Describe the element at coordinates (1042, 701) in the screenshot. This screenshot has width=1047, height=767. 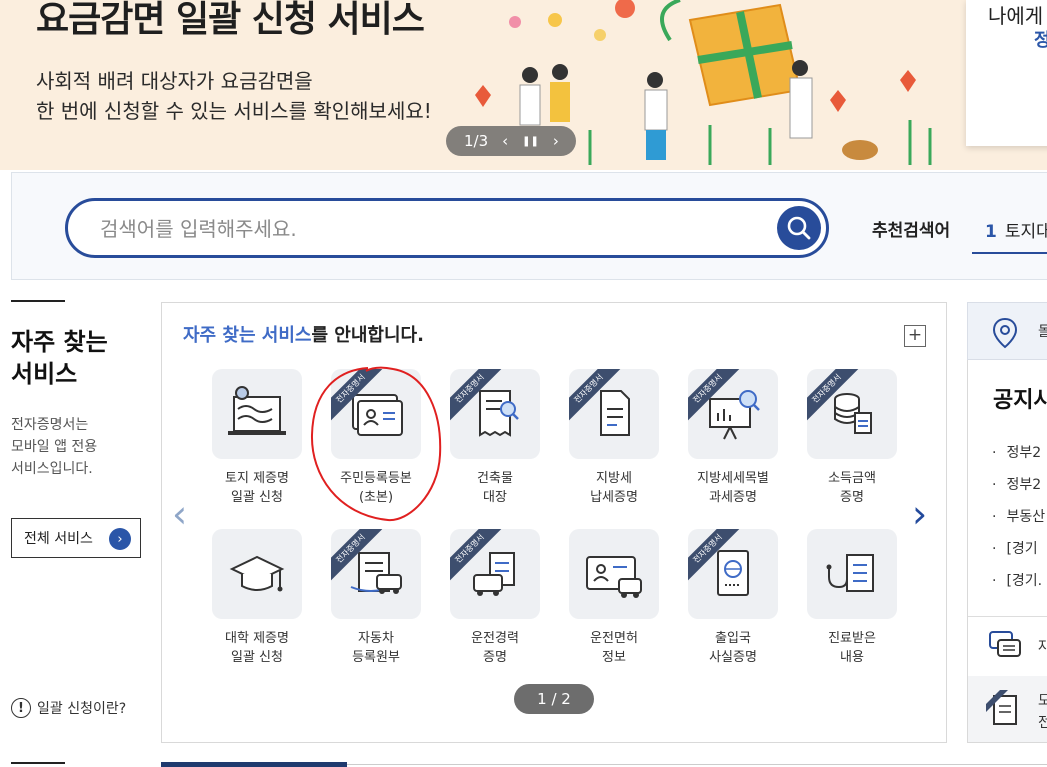
I see `bottom-banner-line1: 모` at that location.